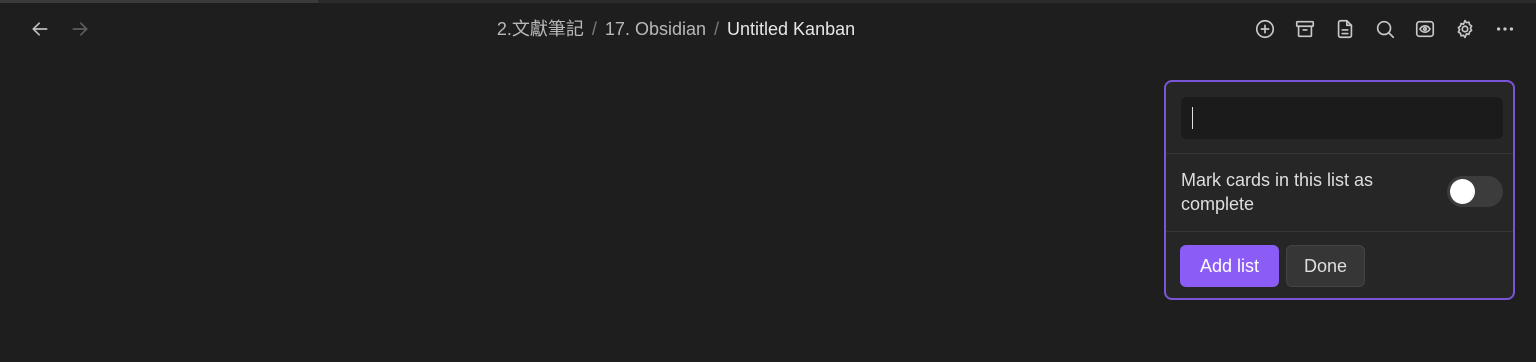 This screenshot has height=362, width=1536. Describe the element at coordinates (1325, 266) in the screenshot. I see `done-button: Done` at that location.